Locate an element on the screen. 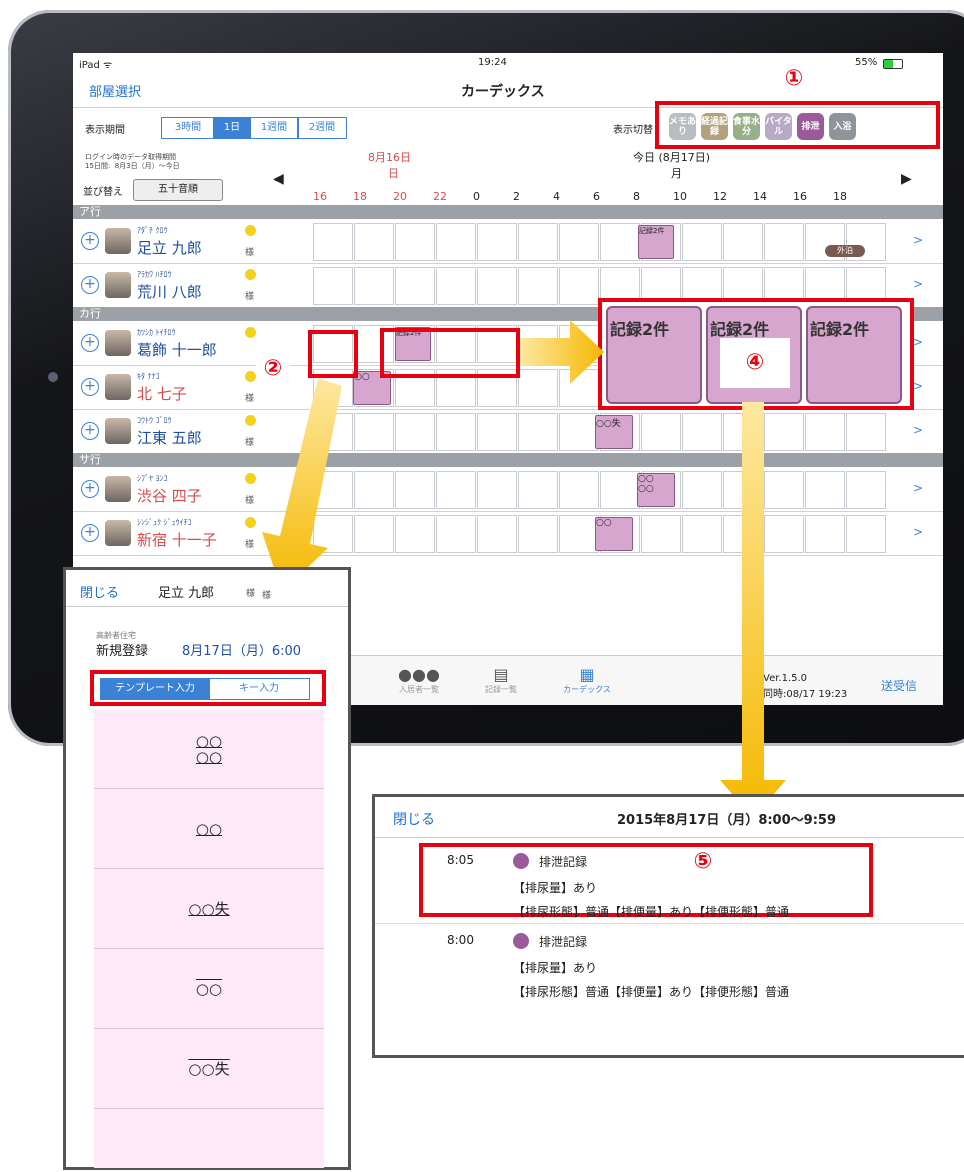  sama: 様 is located at coordinates (251, 594).